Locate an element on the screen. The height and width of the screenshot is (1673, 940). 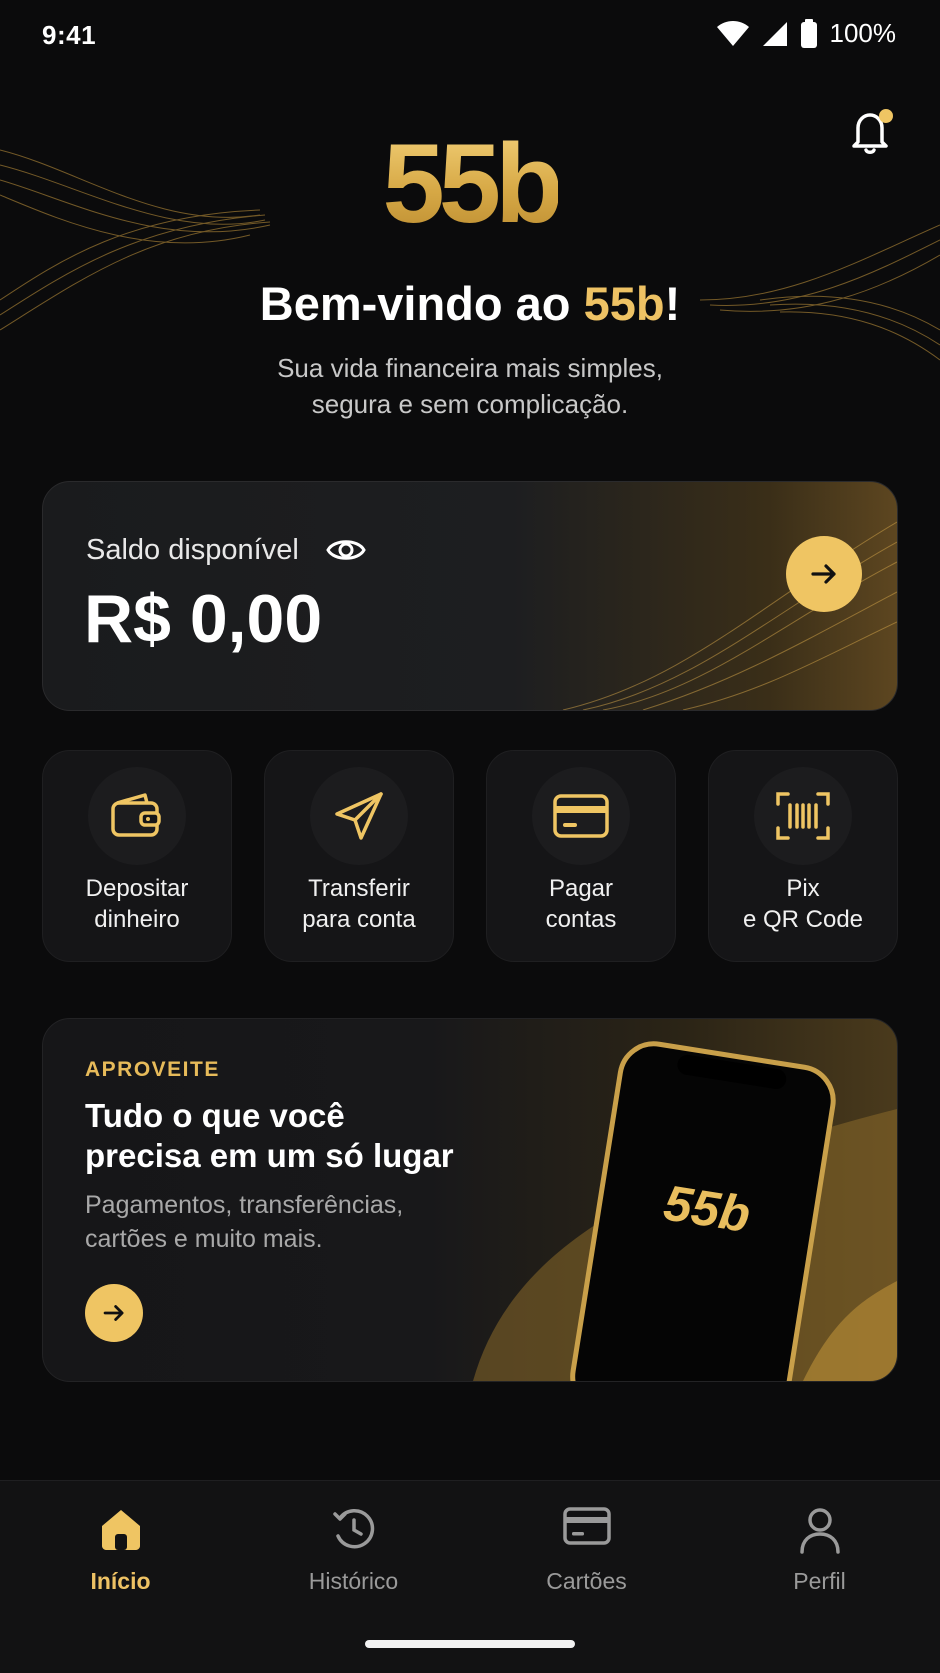
history-icon is located at coordinates (353, 1528).